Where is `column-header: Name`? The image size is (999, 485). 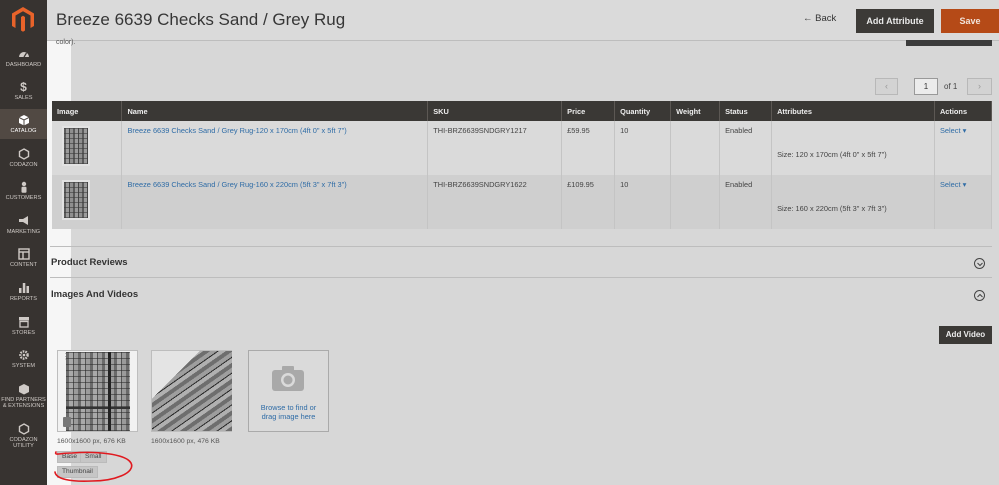 column-header: Name is located at coordinates (275, 111).